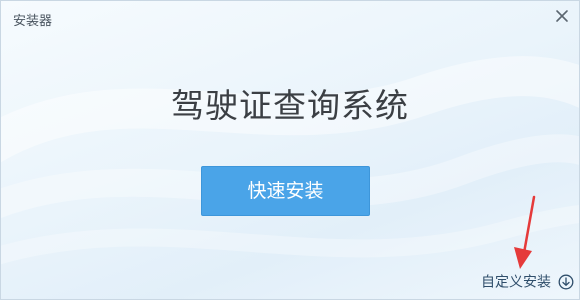 This screenshot has height=300, width=580. I want to click on close-icon, so click(562, 16).